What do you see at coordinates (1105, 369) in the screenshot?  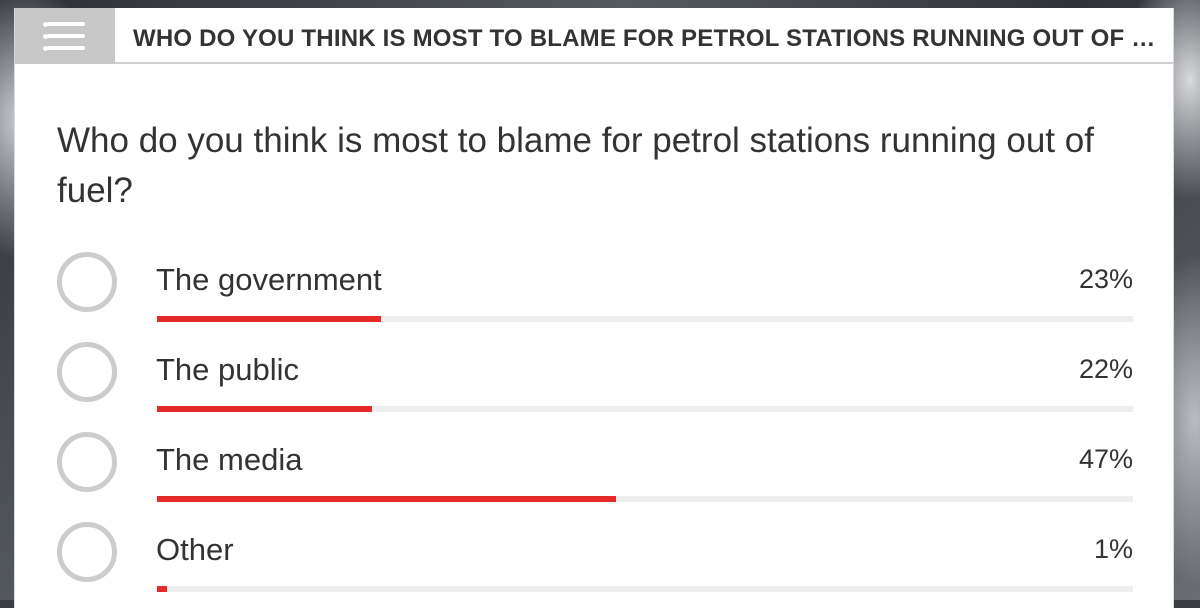 I see `option-percent: 22%` at bounding box center [1105, 369].